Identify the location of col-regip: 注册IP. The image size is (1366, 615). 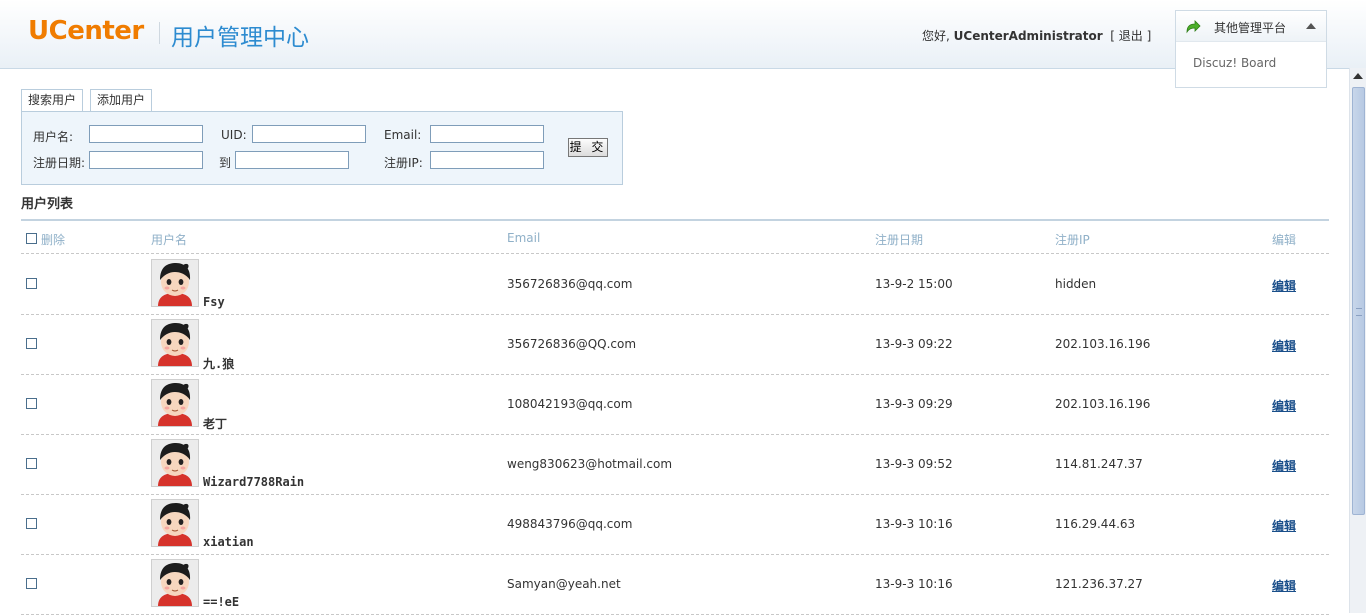
(1072, 240).